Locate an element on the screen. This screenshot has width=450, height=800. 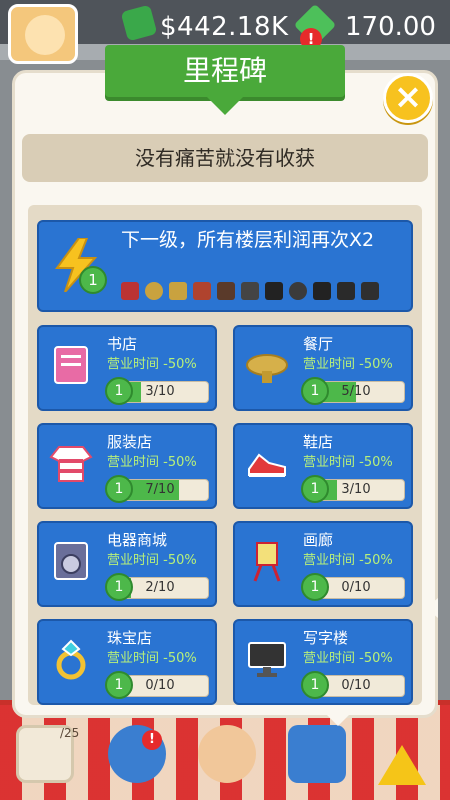
close-button: × is located at coordinates (408, 98).